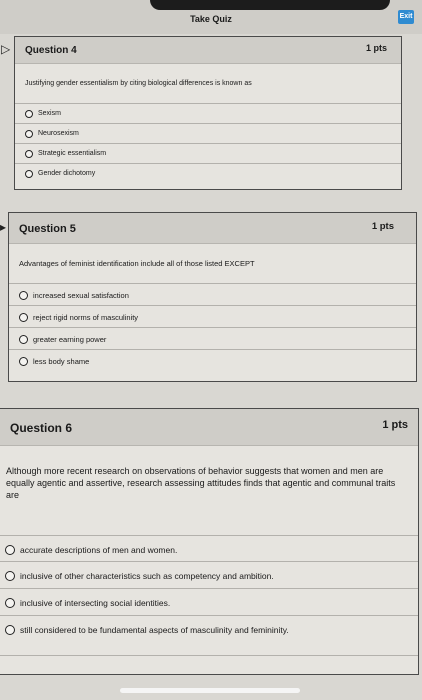 The height and width of the screenshot is (700, 422). What do you see at coordinates (99, 550) in the screenshot?
I see `option-label: accurate descriptions of men and women.` at bounding box center [99, 550].